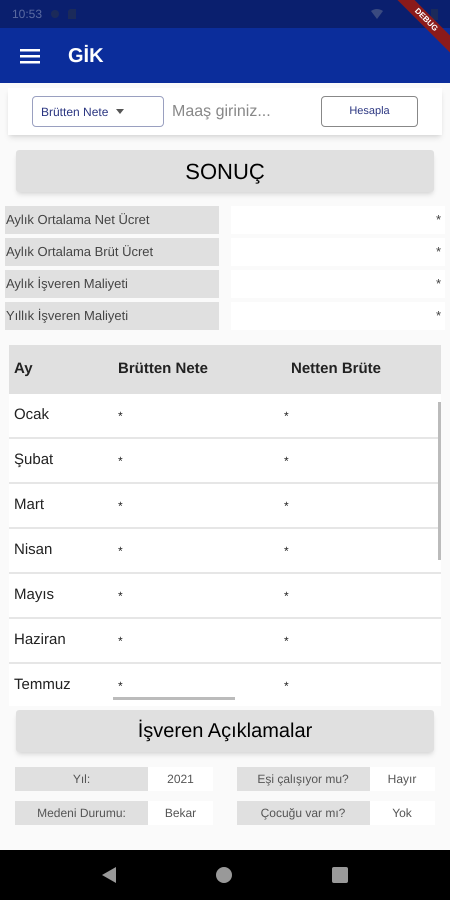 The width and height of the screenshot is (450, 900). What do you see at coordinates (23, 369) in the screenshot?
I see `column-header: Ay` at bounding box center [23, 369].